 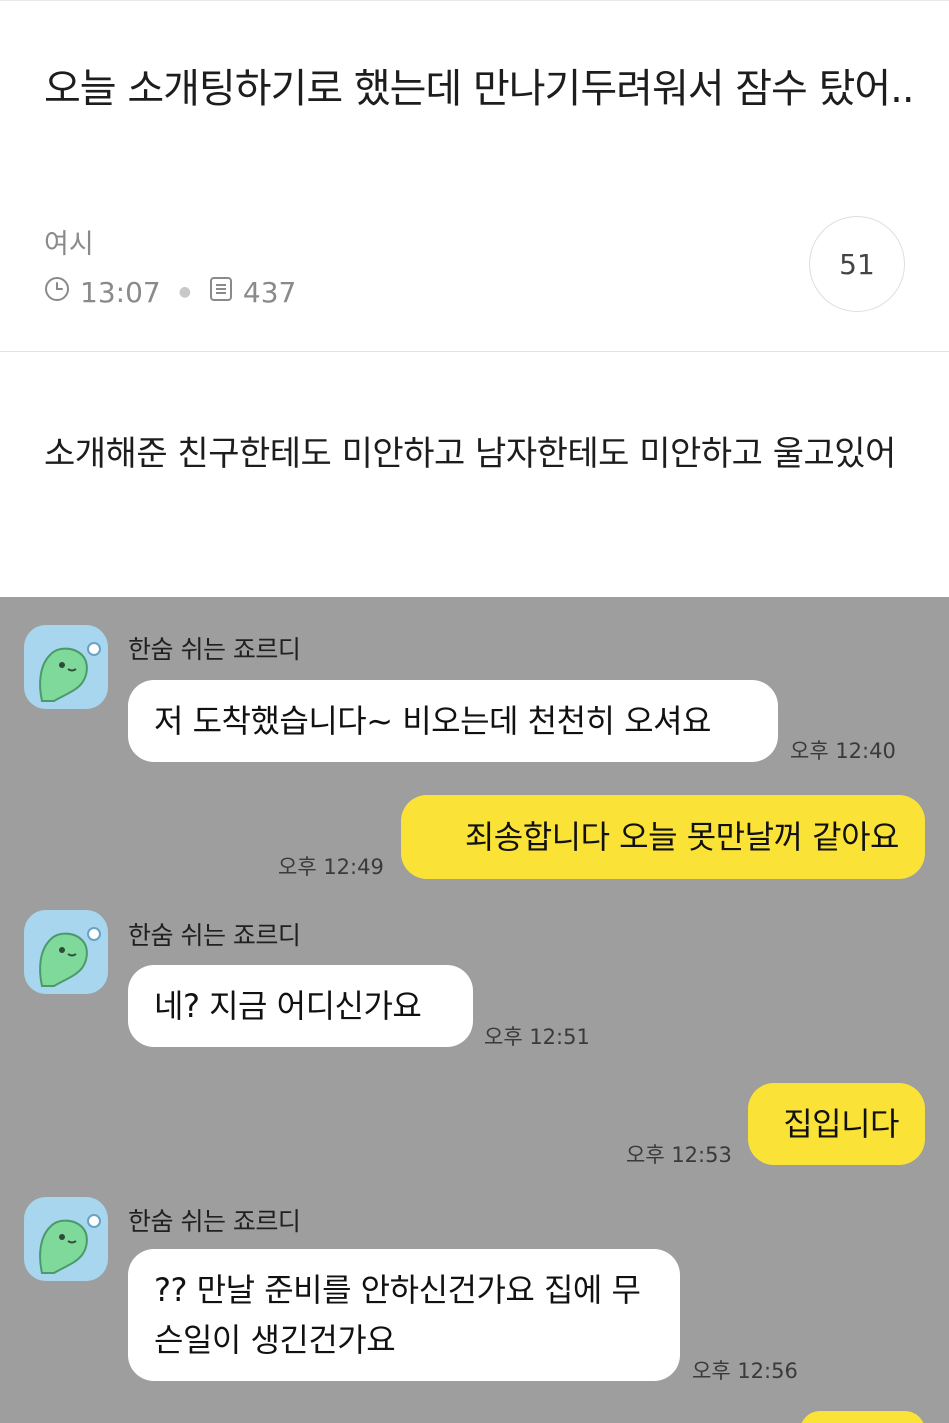 What do you see at coordinates (836, 1124) in the screenshot?
I see `message-bubble-outgoing: 집입니다` at bounding box center [836, 1124].